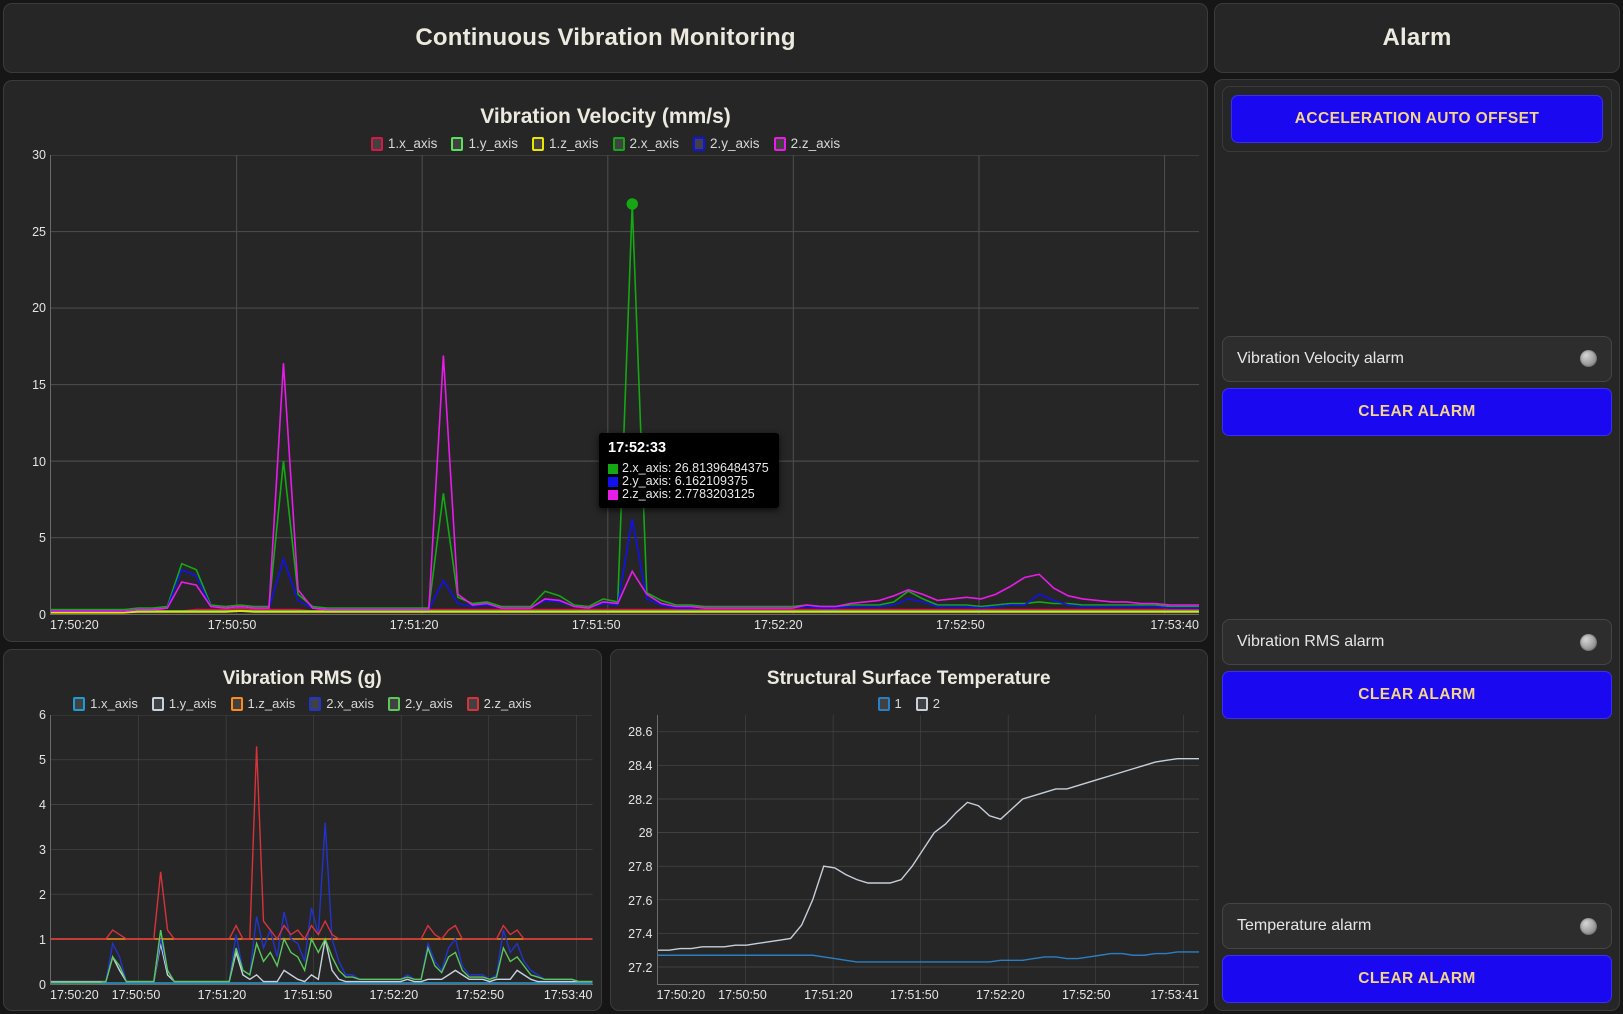 The height and width of the screenshot is (1014, 1623). Describe the element at coordinates (74, 625) in the screenshot. I see `x-tick-label: 17:50:20` at that location.